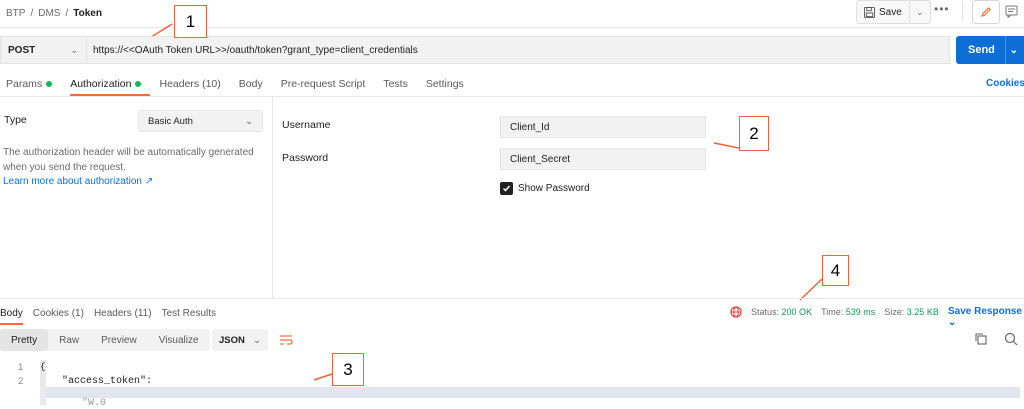 Image resolution: width=1024 pixels, height=409 pixels. What do you see at coordinates (101, 84) in the screenshot?
I see `tab-authorization-label: Authorization` at bounding box center [101, 84].